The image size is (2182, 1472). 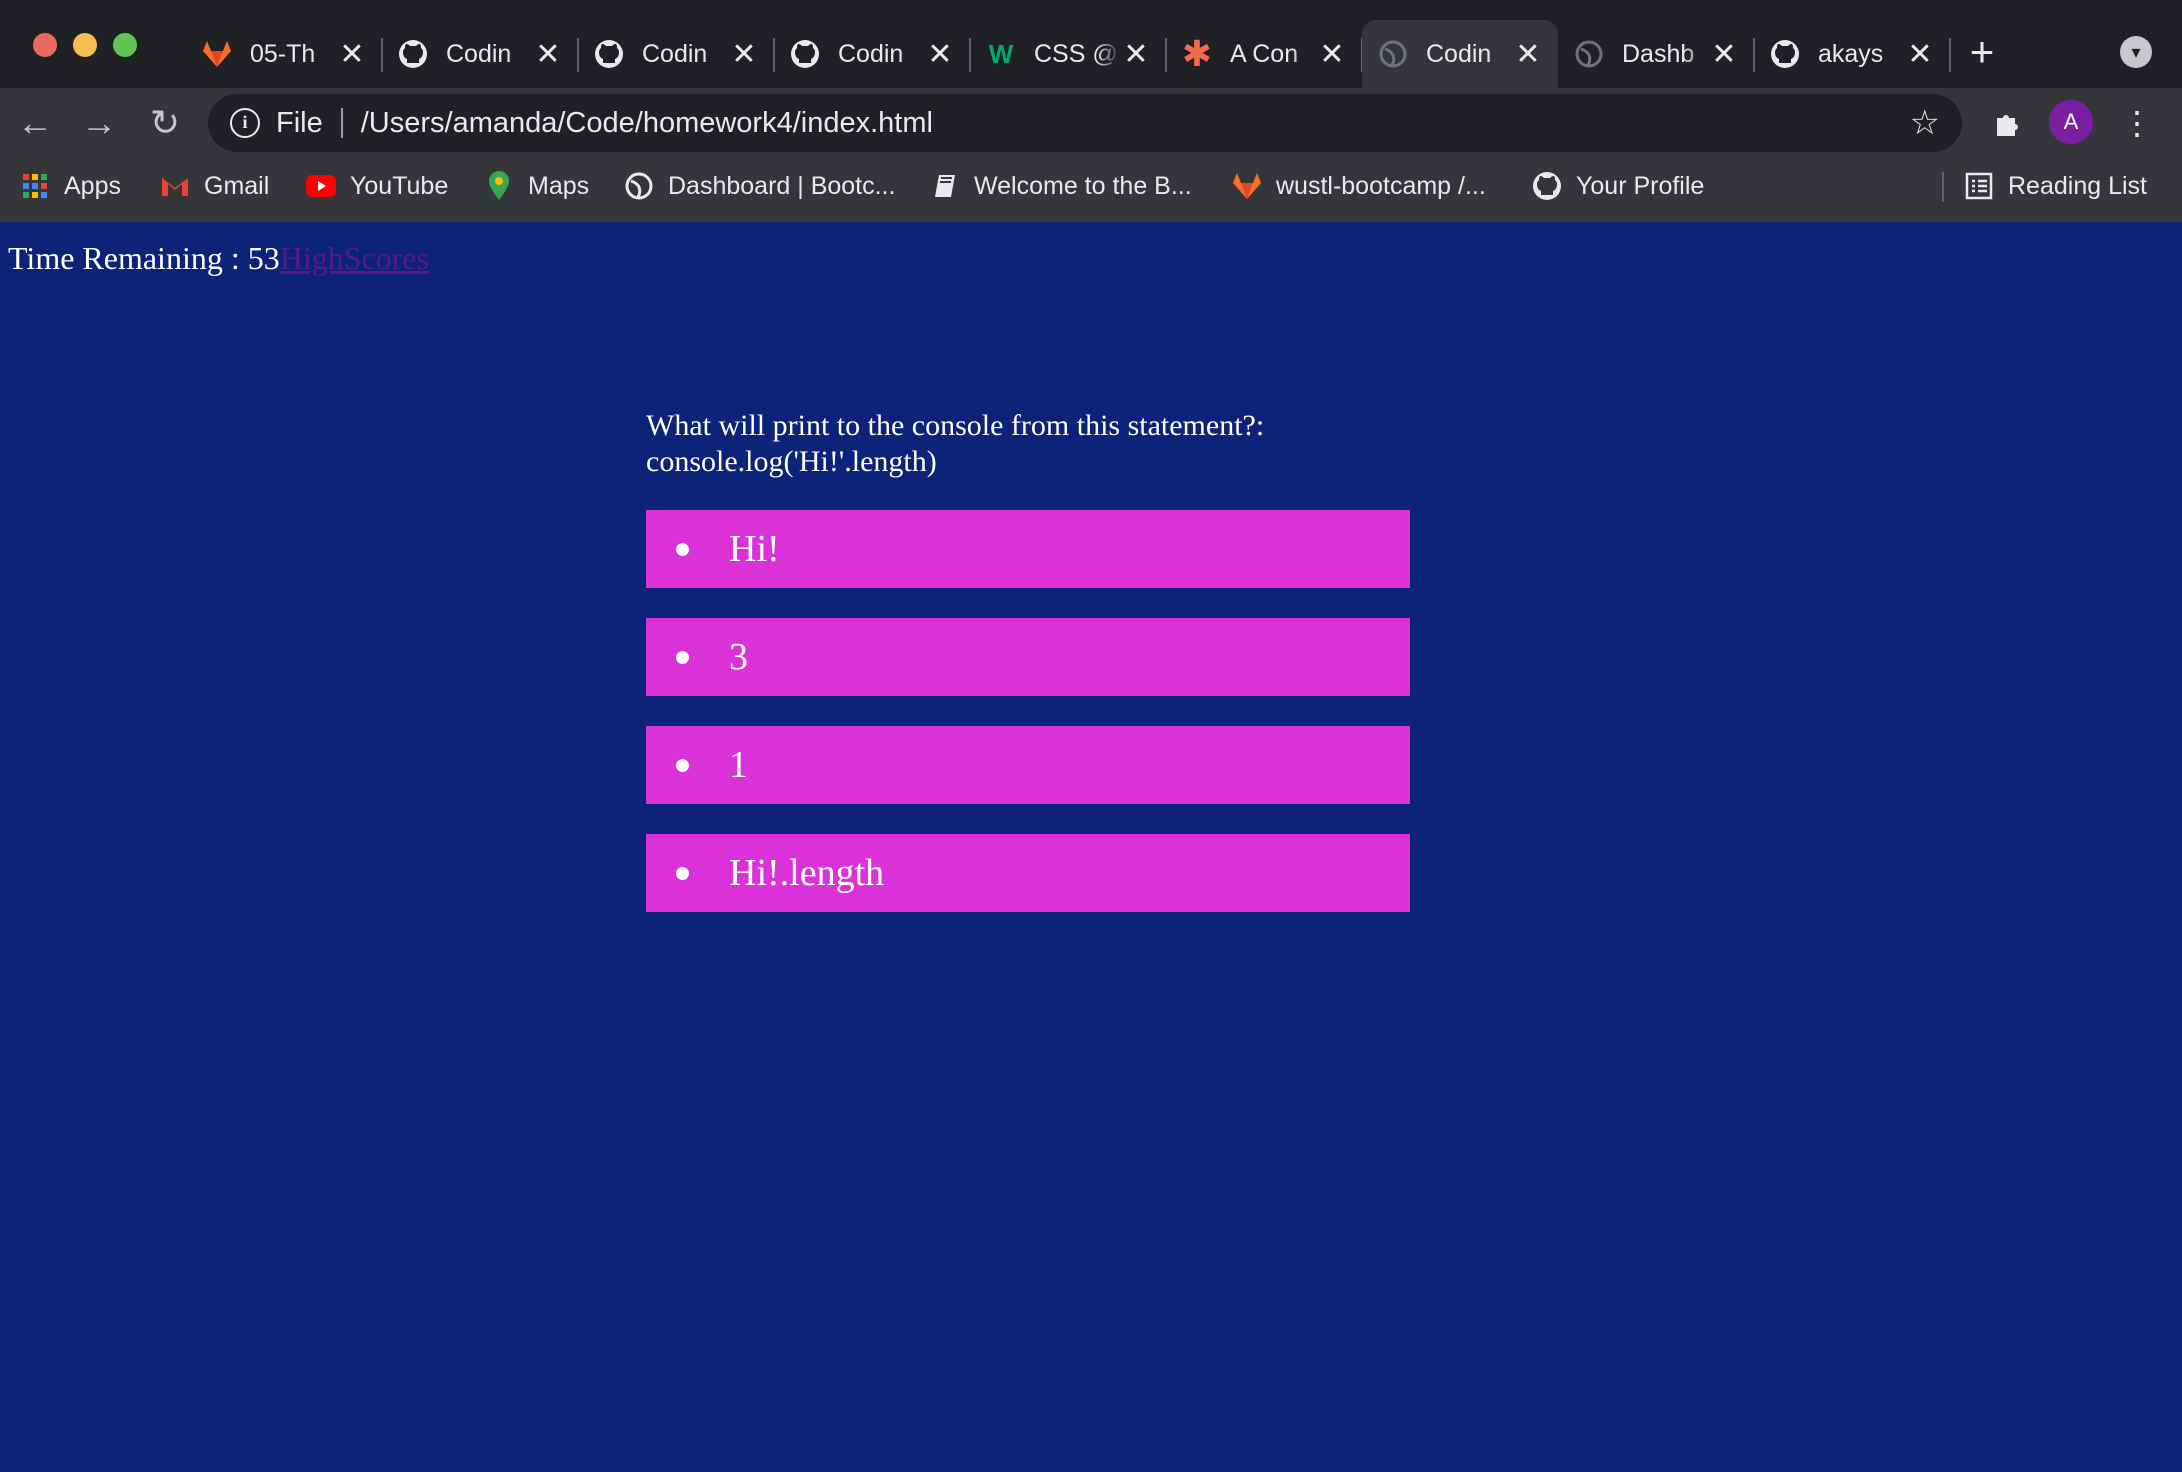 What do you see at coordinates (45, 45) in the screenshot?
I see `close-window-button` at bounding box center [45, 45].